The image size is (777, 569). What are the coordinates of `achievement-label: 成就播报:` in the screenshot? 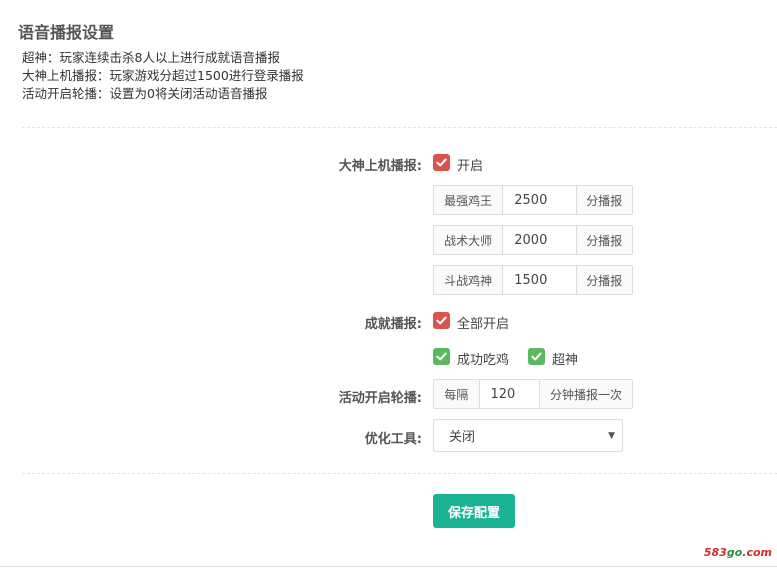 It's located at (393, 324).